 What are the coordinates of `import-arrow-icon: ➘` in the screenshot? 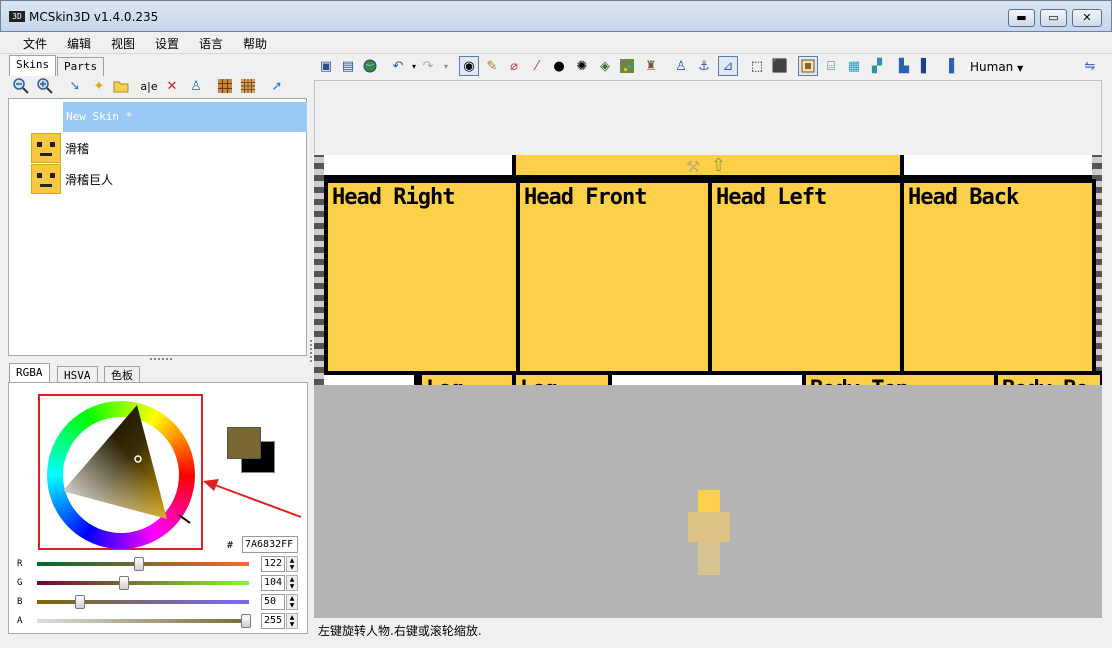 It's located at (75, 86).